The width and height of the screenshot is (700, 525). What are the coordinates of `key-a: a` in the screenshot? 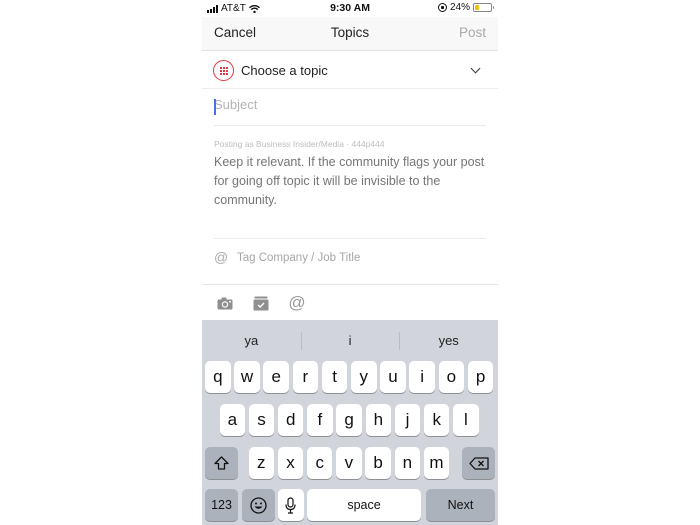 It's located at (232, 420).